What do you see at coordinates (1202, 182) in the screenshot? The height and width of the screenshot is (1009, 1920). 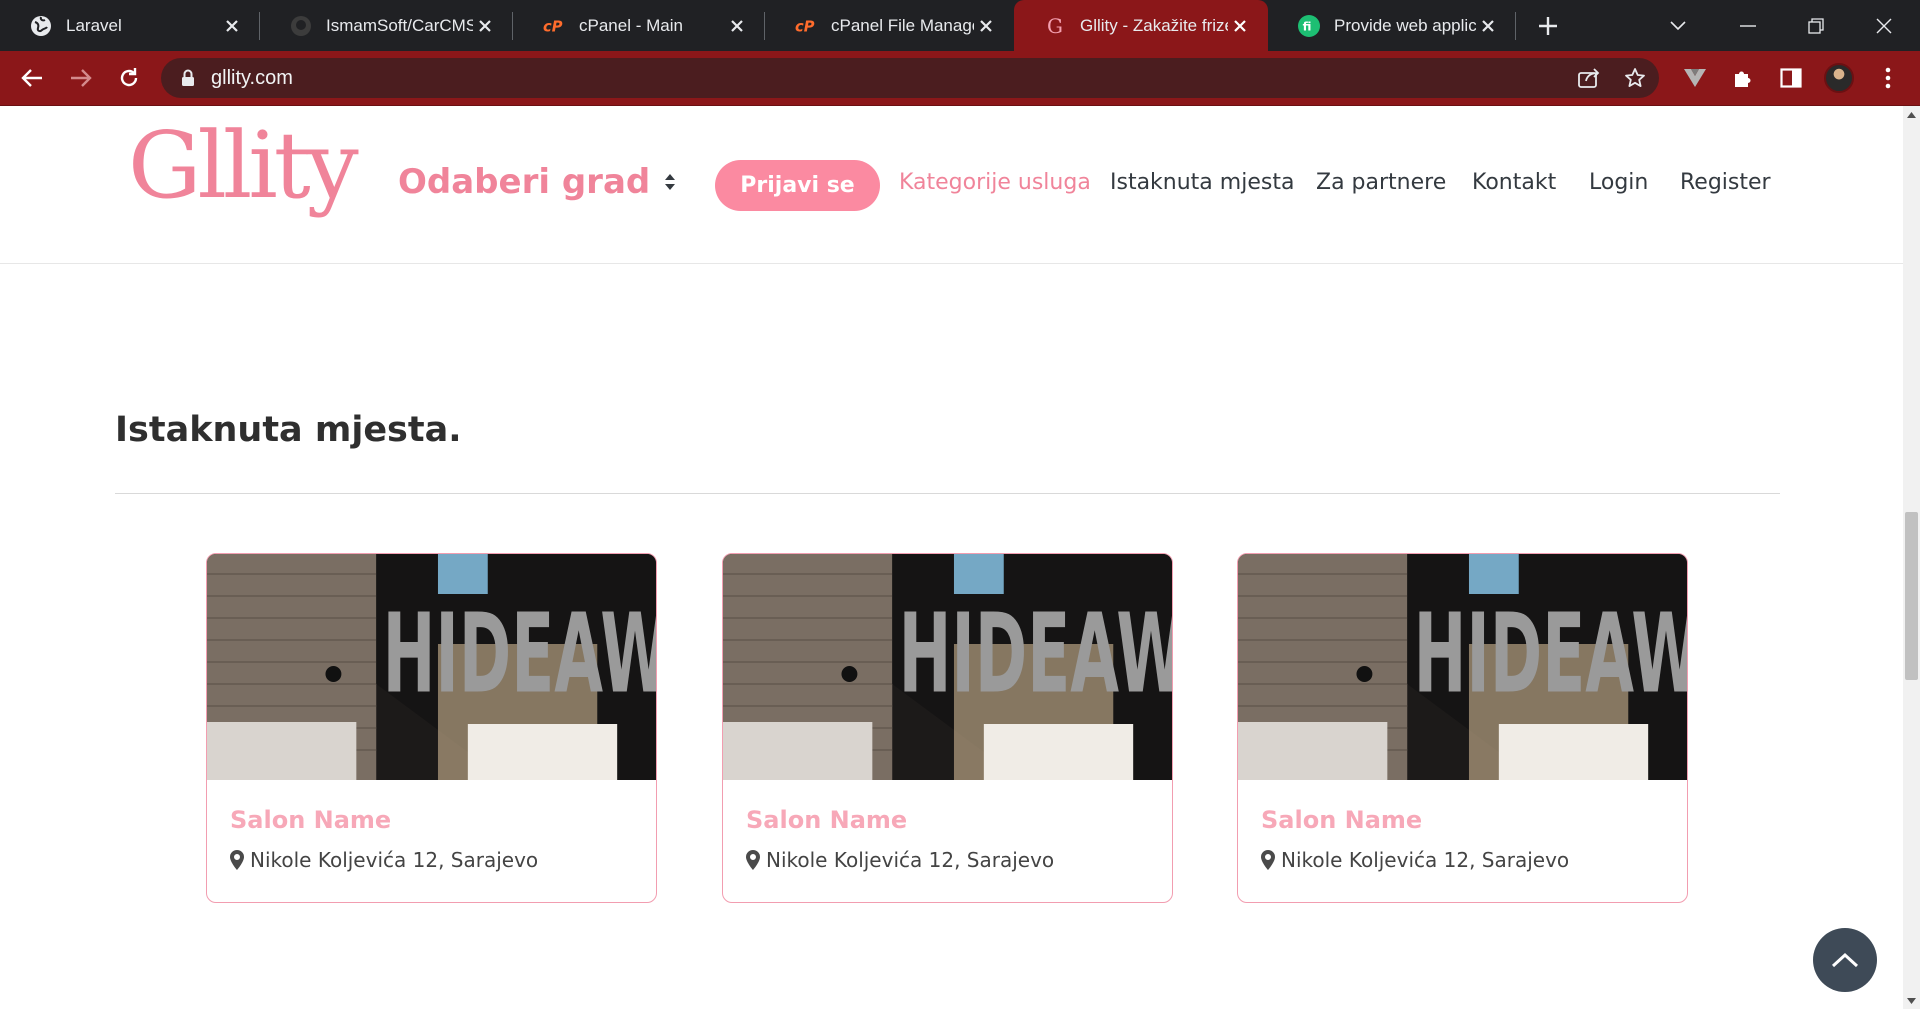 I see `nav-featured: Istaknuta mjesta` at bounding box center [1202, 182].